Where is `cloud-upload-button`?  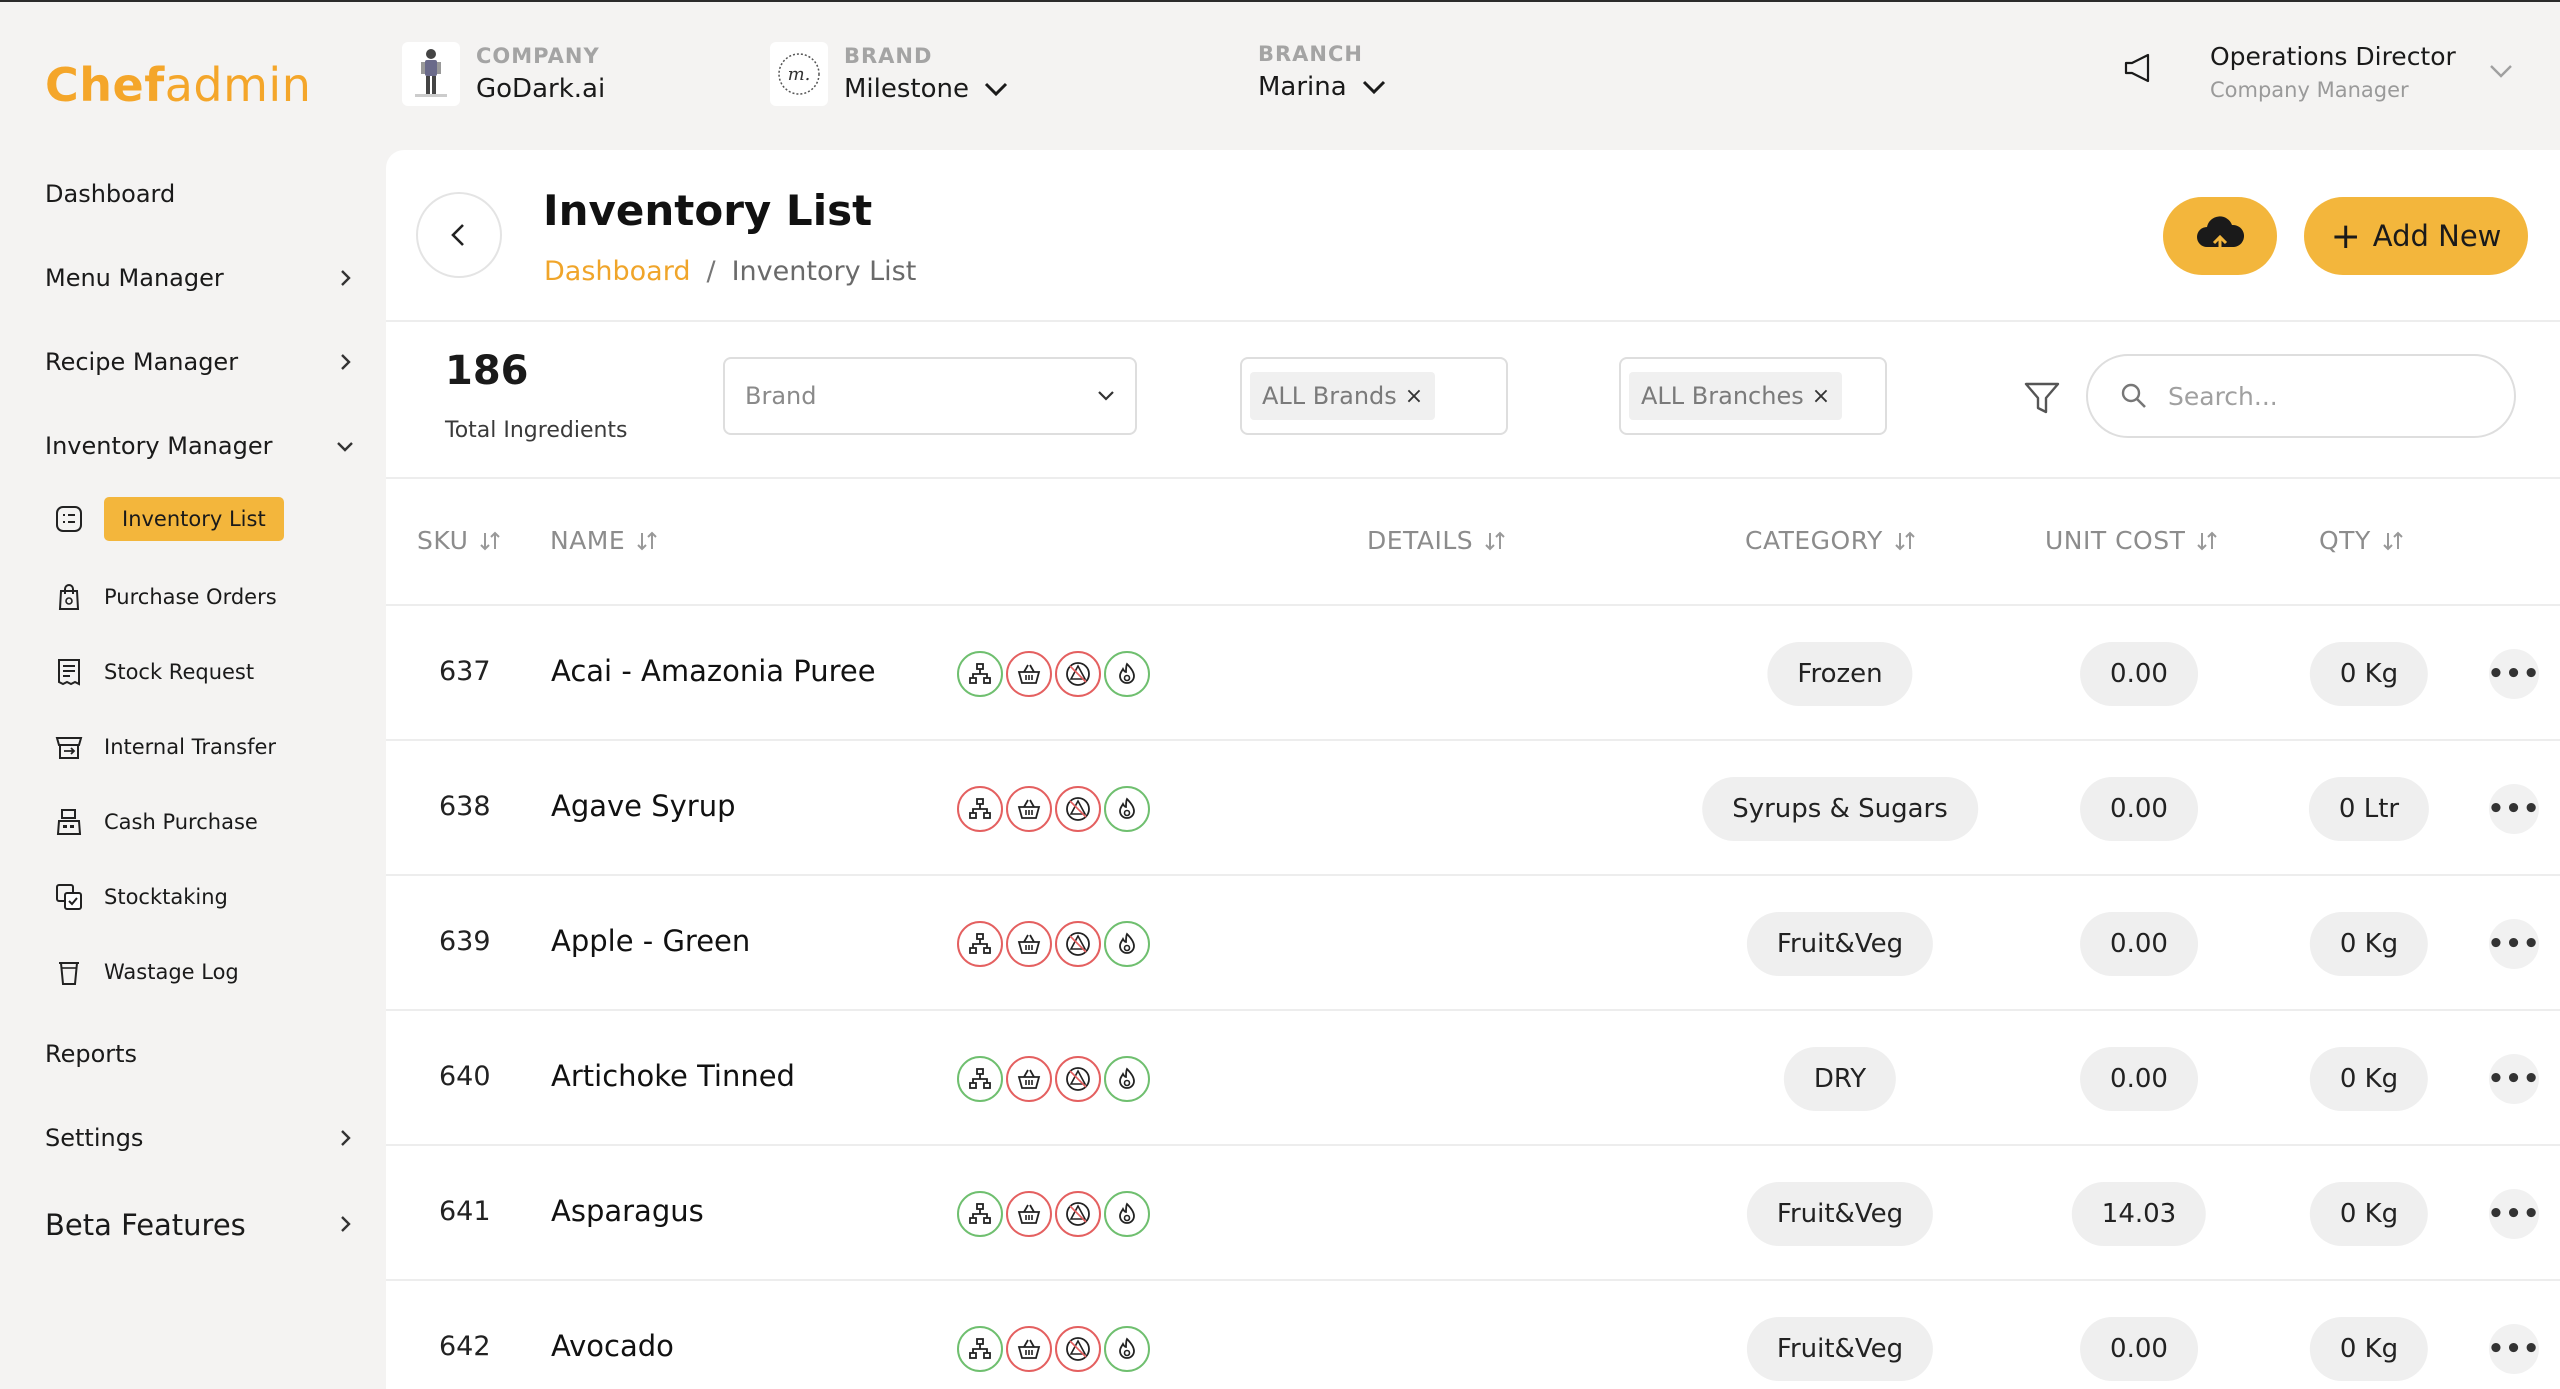
cloud-upload-button is located at coordinates (2220, 236).